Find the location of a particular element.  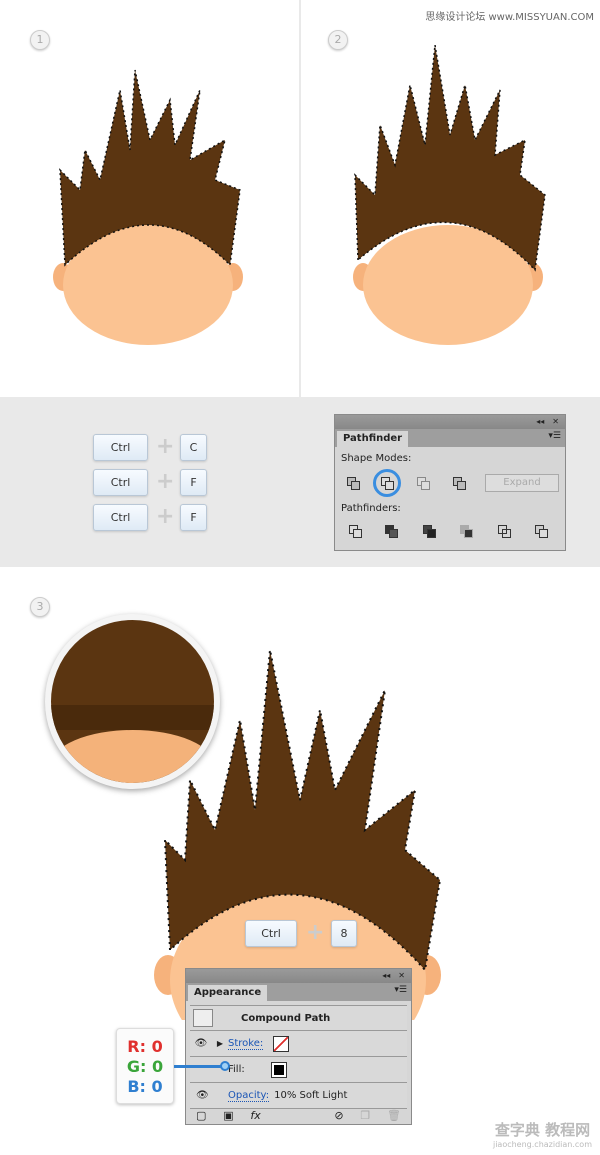

clear-icon: ⊘ is located at coordinates (338, 1115).